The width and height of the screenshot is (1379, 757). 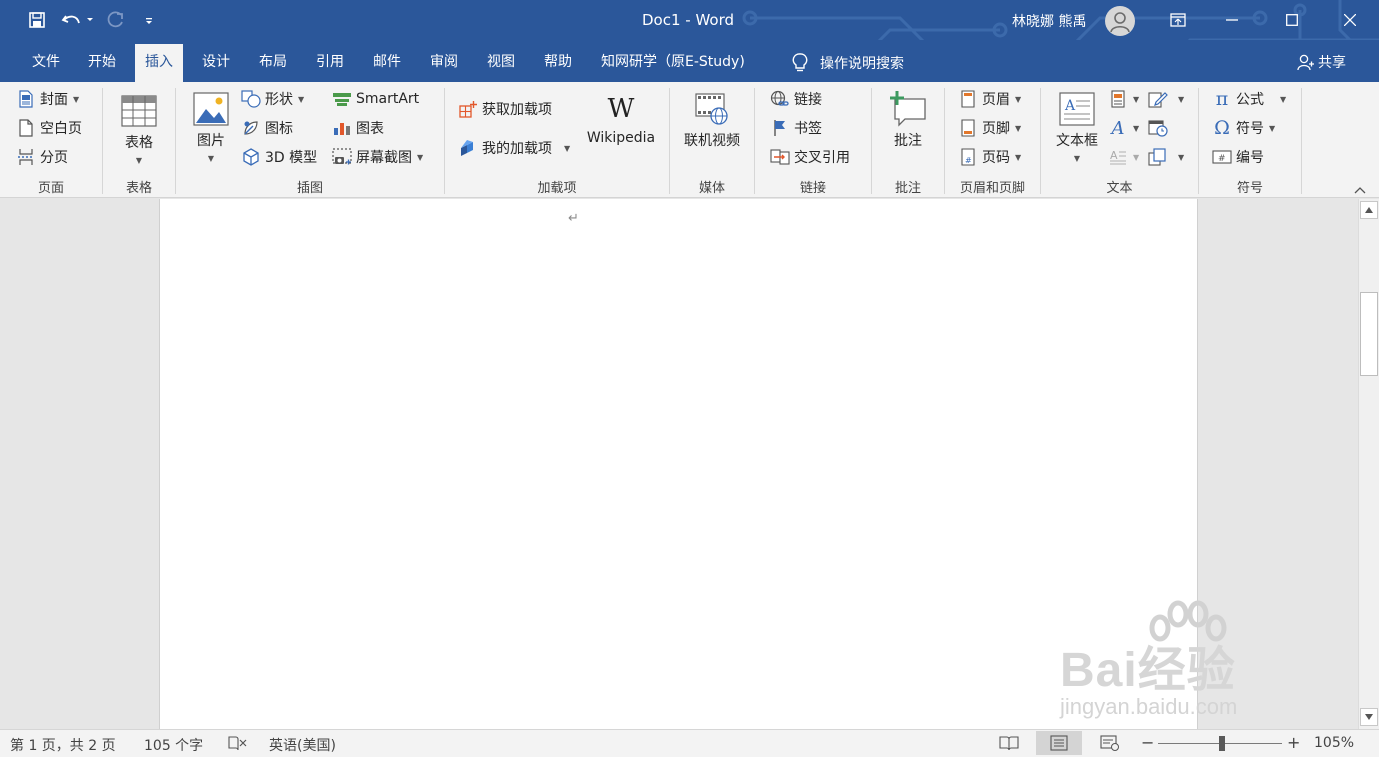 What do you see at coordinates (1243, 128) in the screenshot?
I see `symbol-button: Ω 符号 ▼` at bounding box center [1243, 128].